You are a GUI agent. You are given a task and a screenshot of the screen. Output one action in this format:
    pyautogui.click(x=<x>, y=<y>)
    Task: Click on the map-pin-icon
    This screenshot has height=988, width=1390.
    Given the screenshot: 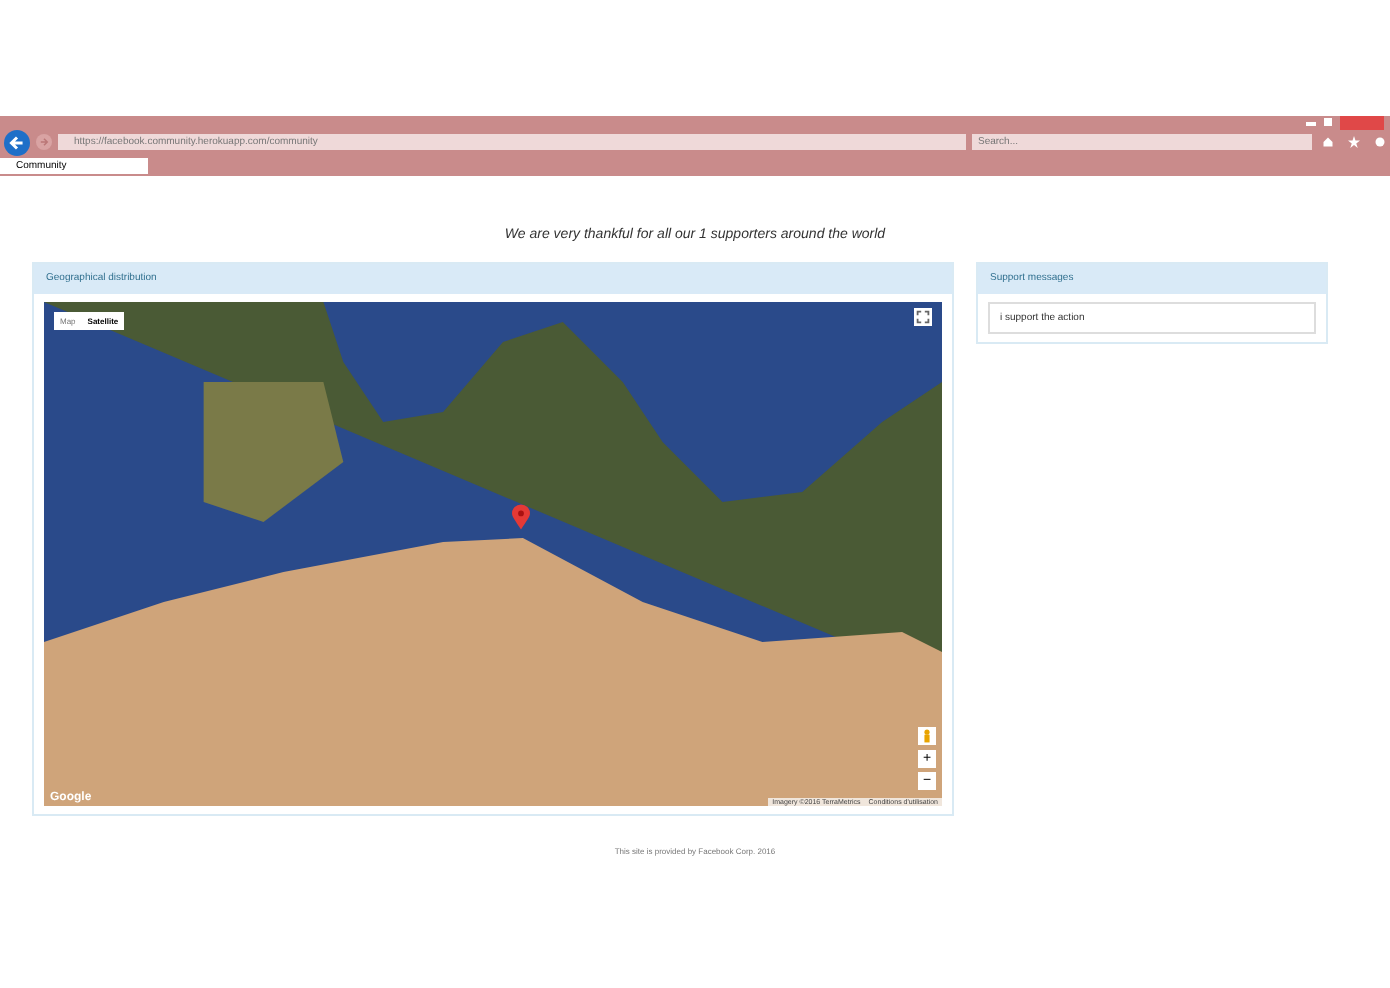 What is the action you would take?
    pyautogui.click(x=521, y=517)
    